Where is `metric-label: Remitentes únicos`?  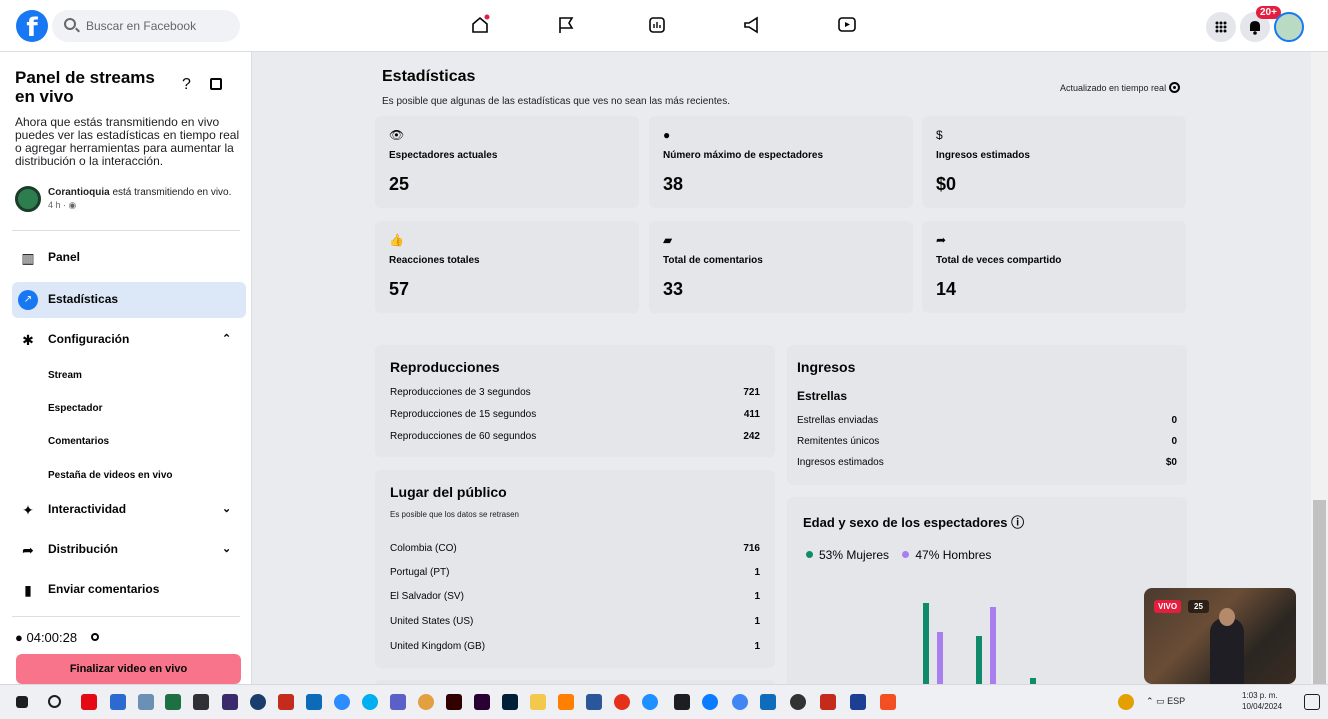 metric-label: Remitentes únicos is located at coordinates (838, 441).